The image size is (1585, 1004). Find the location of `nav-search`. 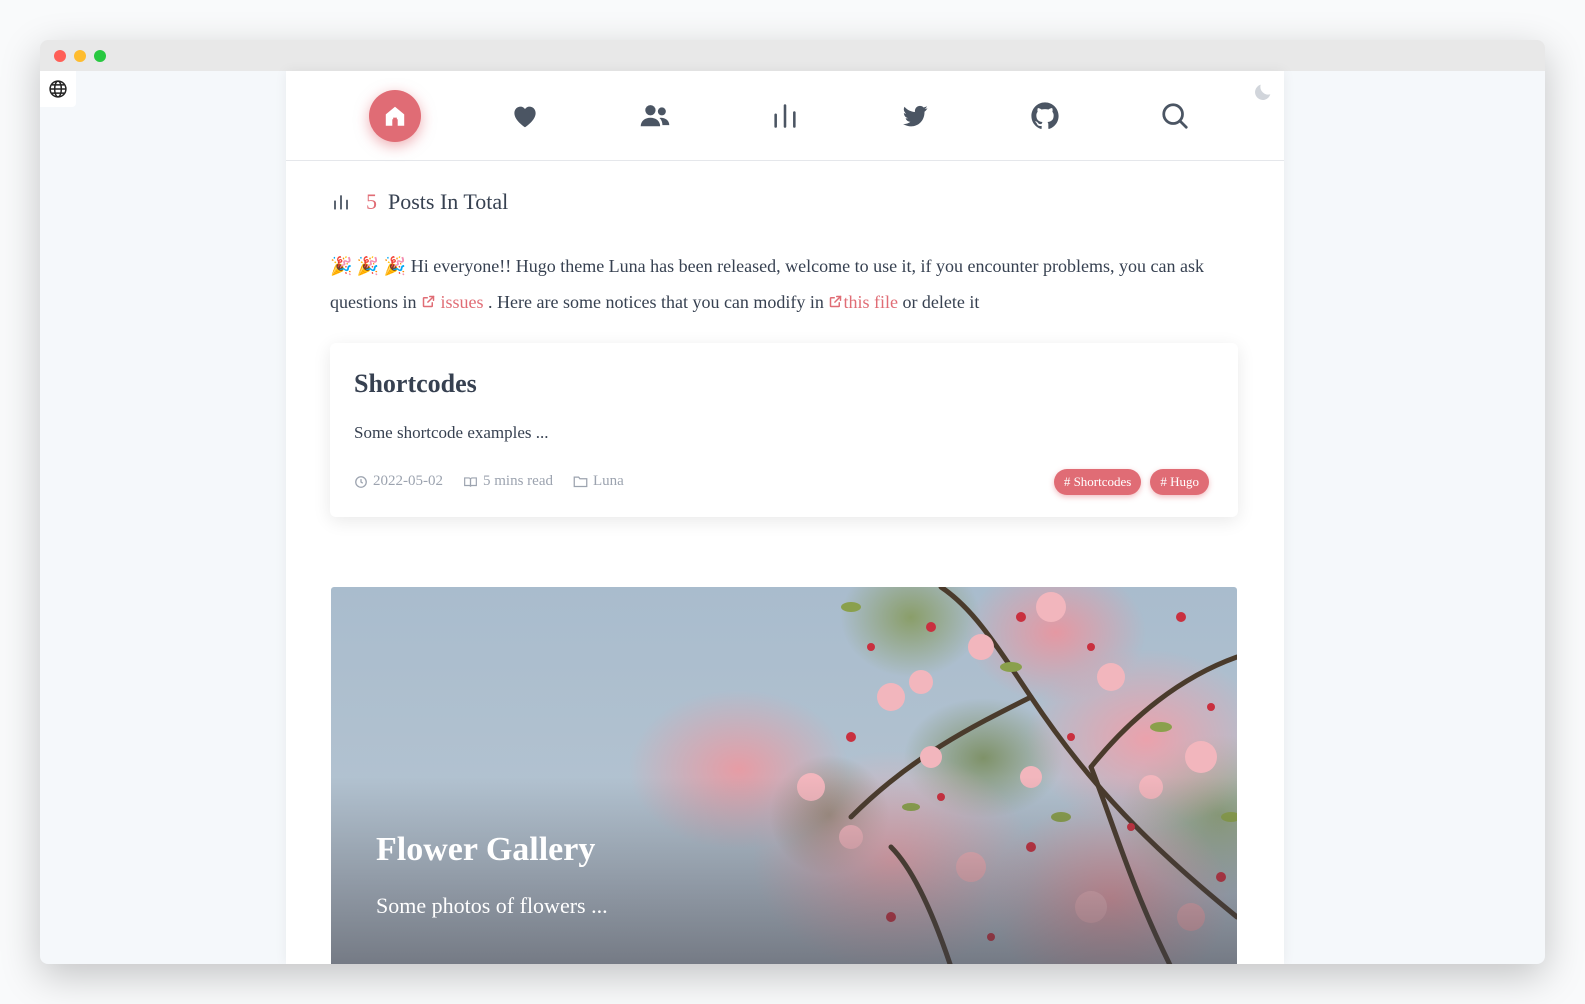

nav-search is located at coordinates (1175, 116).